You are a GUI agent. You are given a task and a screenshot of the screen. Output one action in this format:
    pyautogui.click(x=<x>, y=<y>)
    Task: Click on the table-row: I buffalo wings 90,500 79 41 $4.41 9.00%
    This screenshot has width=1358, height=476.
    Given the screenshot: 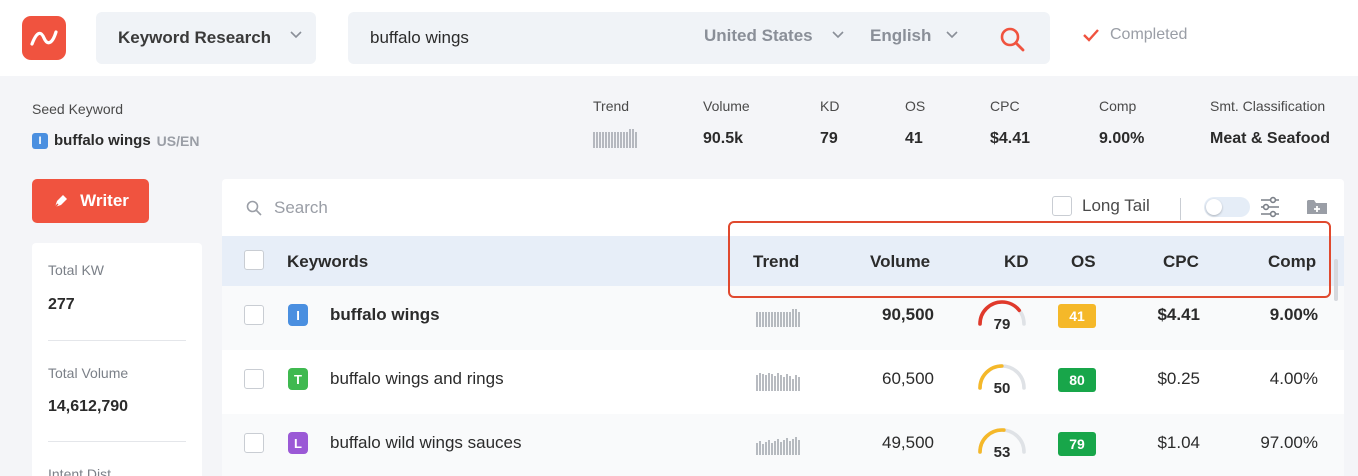 What is the action you would take?
    pyautogui.click(x=783, y=318)
    